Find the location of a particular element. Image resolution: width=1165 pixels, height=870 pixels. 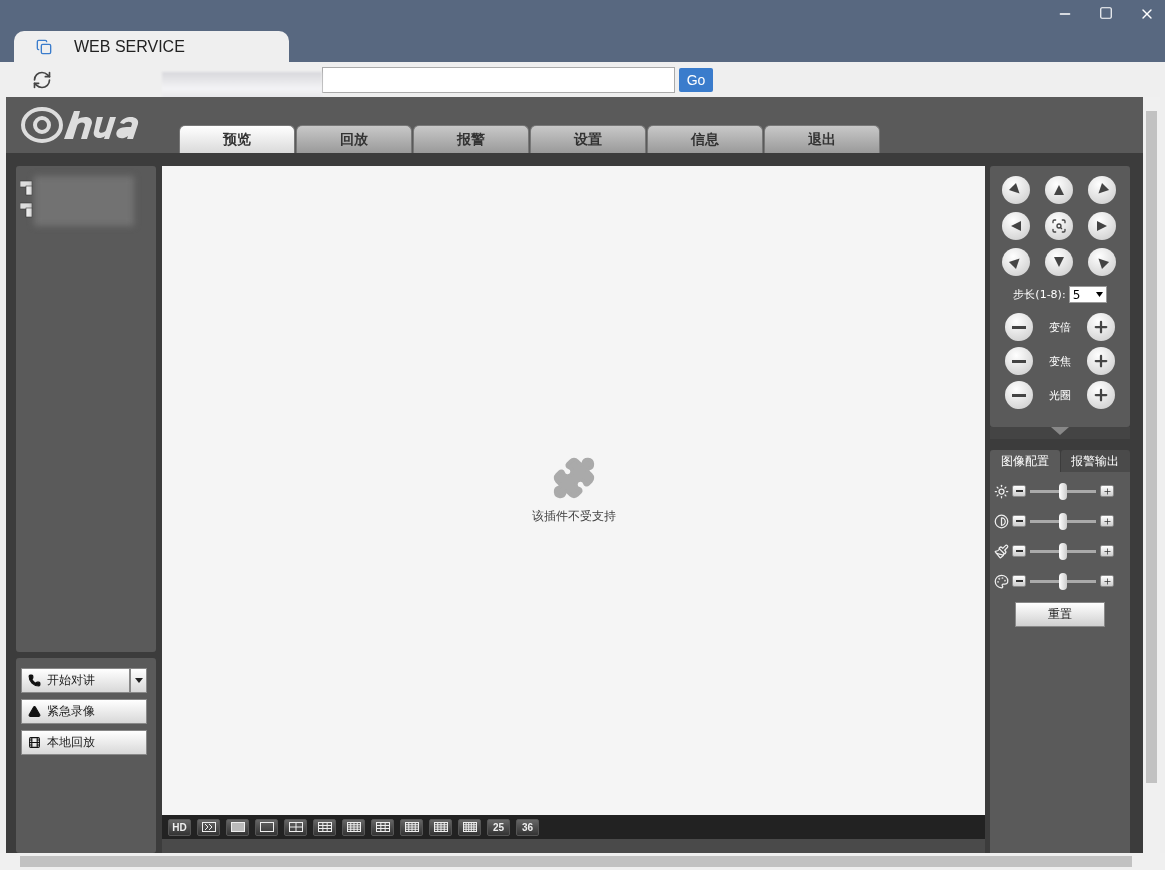

stream-icon is located at coordinates (208, 827).